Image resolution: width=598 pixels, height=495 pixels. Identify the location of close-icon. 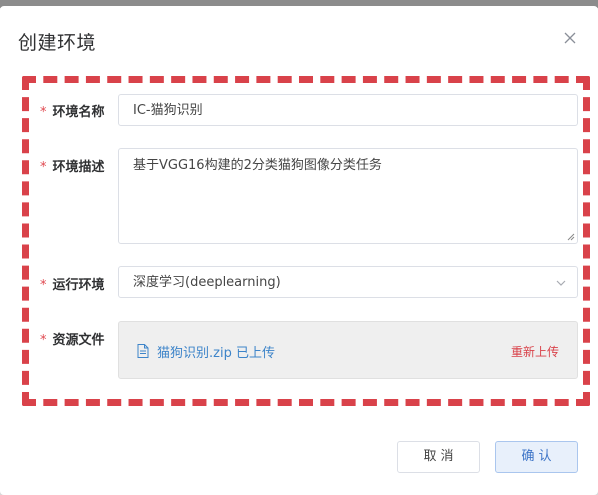
(570, 38).